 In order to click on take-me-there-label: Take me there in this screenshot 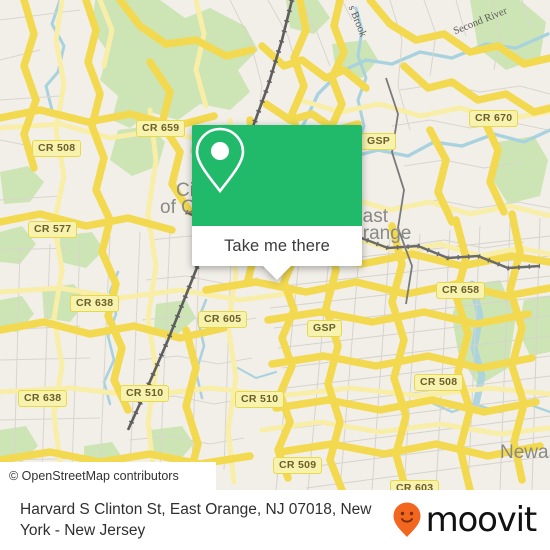, I will do `click(277, 245)`.